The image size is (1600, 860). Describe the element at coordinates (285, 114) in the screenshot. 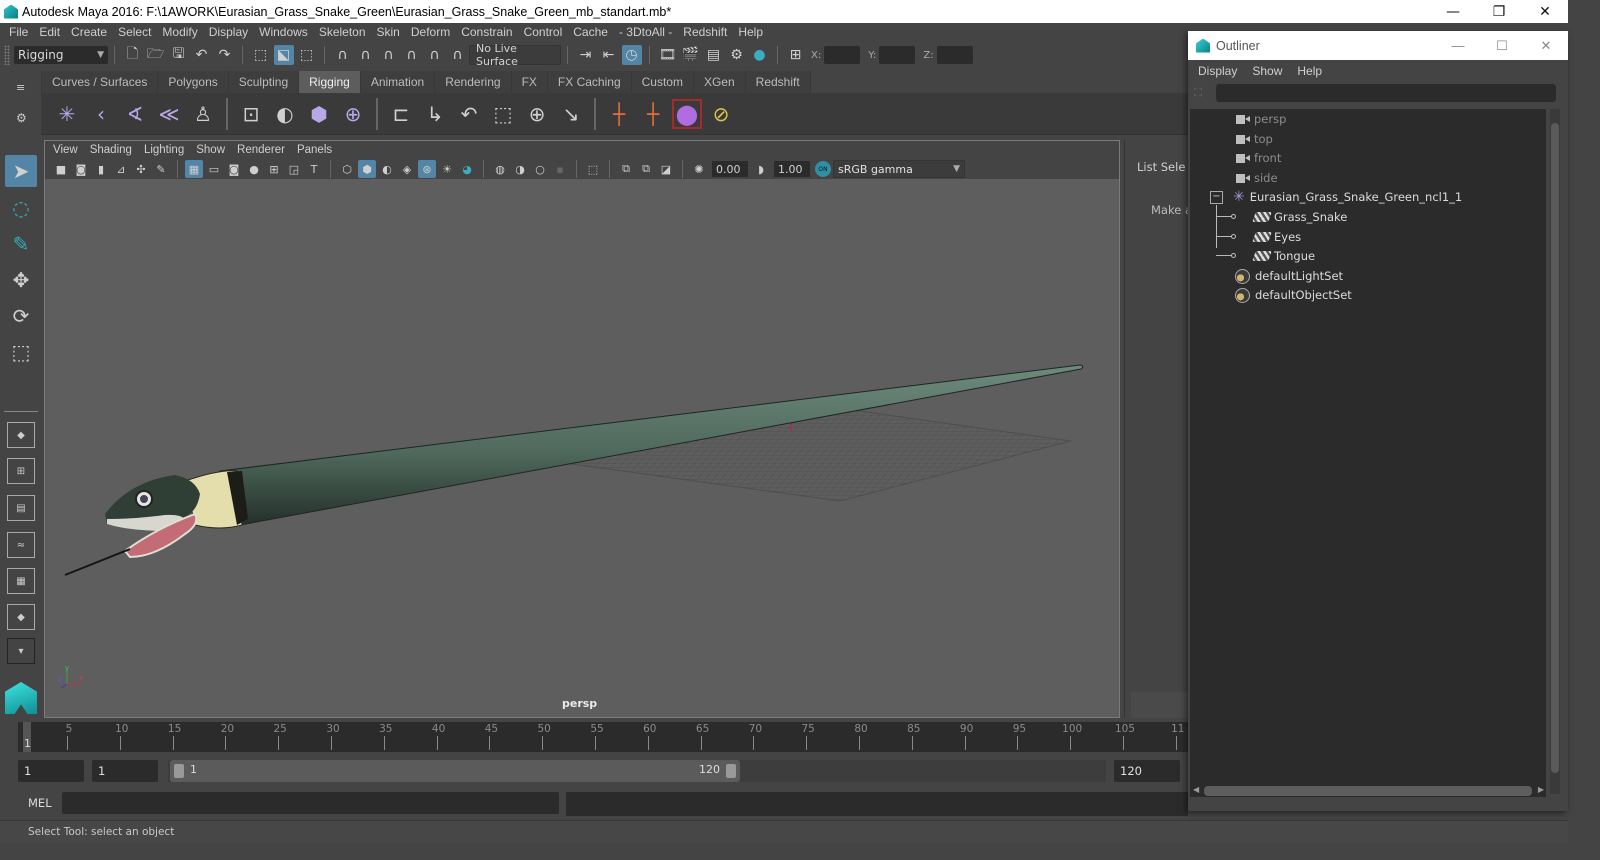

I see `blend-shape-button: ◐` at that location.